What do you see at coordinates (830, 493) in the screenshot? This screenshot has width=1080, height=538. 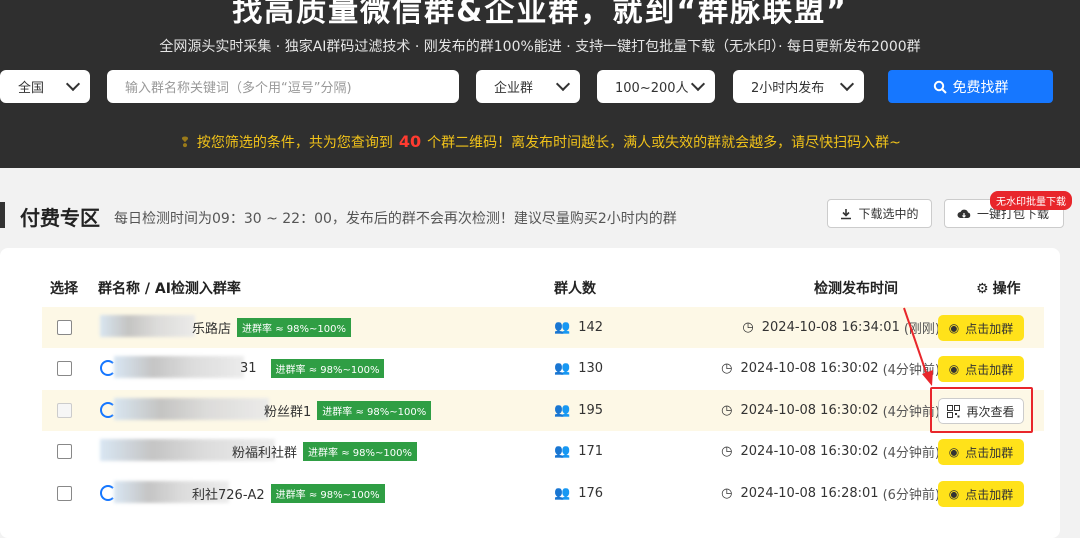 I see `publish-time: ◷ 2024-10-08 16:28:01 (6分钟前)` at bounding box center [830, 493].